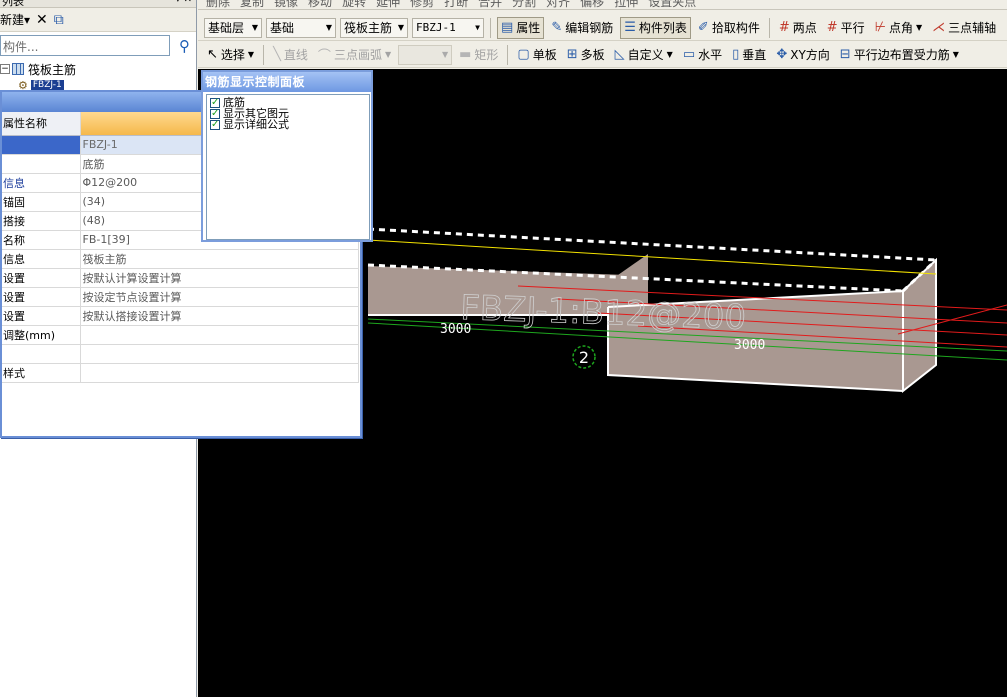 The image size is (1007, 697). I want to click on parallel-label: 平行, so click(852, 28).